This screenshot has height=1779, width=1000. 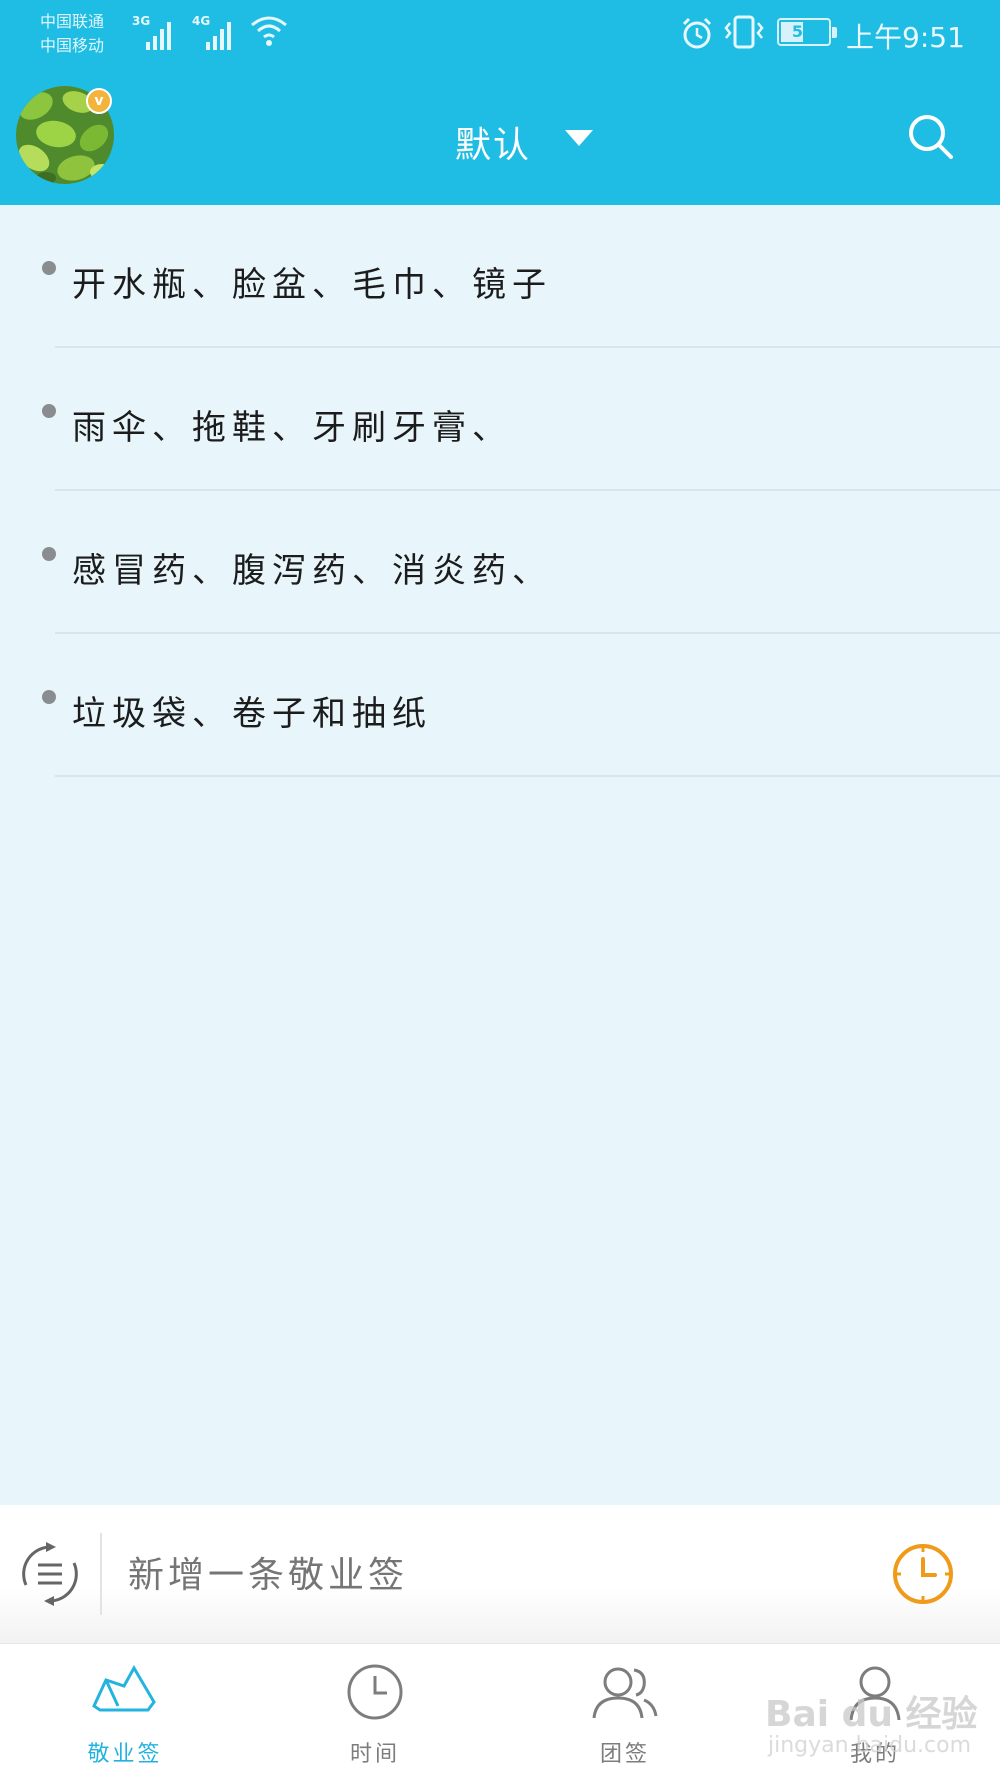 What do you see at coordinates (500, 705) in the screenshot?
I see `list-item: 垃圾袋、卷子和抽纸` at bounding box center [500, 705].